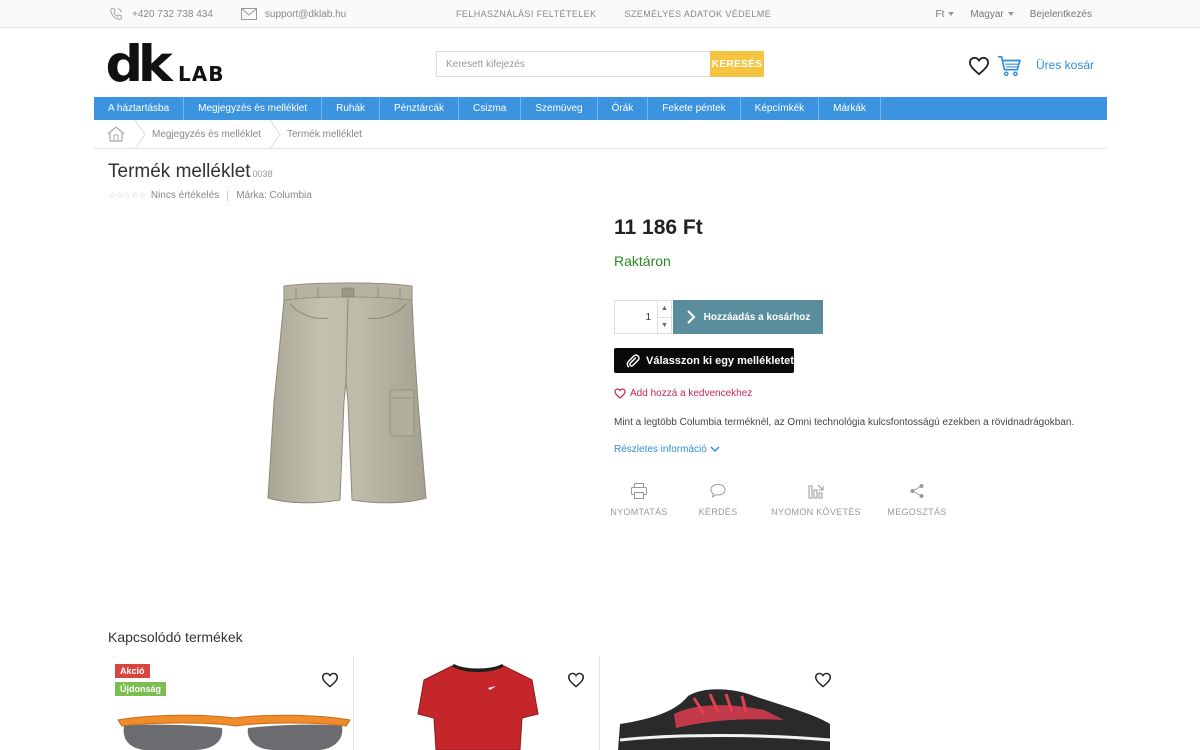 This screenshot has width=1200, height=750. What do you see at coordinates (636, 317) in the screenshot?
I see `quantity-input: 1` at bounding box center [636, 317].